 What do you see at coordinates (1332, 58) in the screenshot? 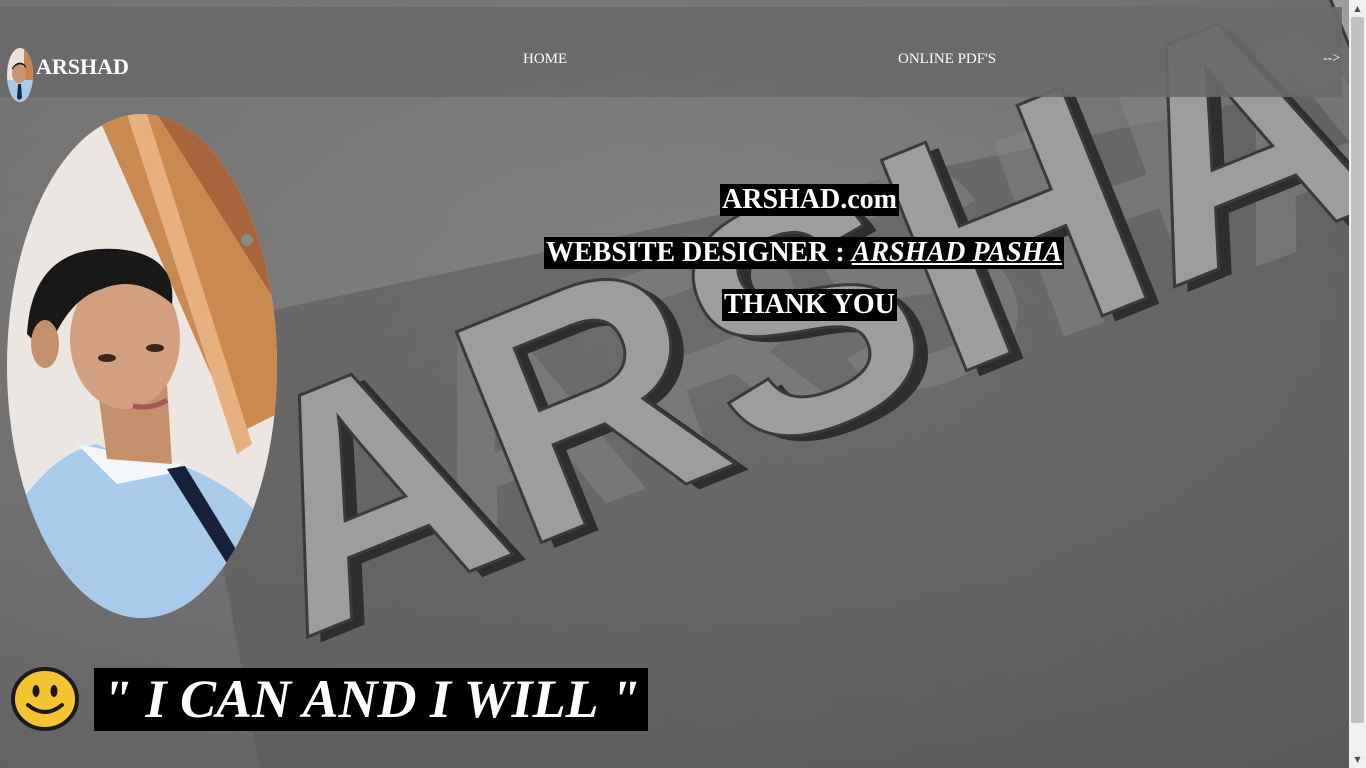
I see `nav-stray-text: -->` at bounding box center [1332, 58].